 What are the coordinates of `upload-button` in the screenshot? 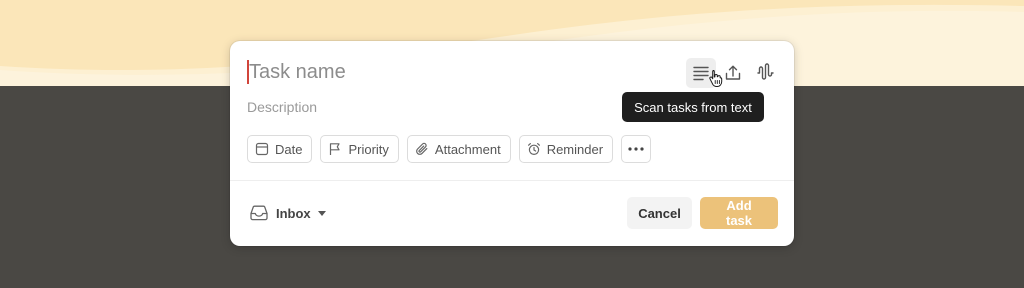 It's located at (733, 73).